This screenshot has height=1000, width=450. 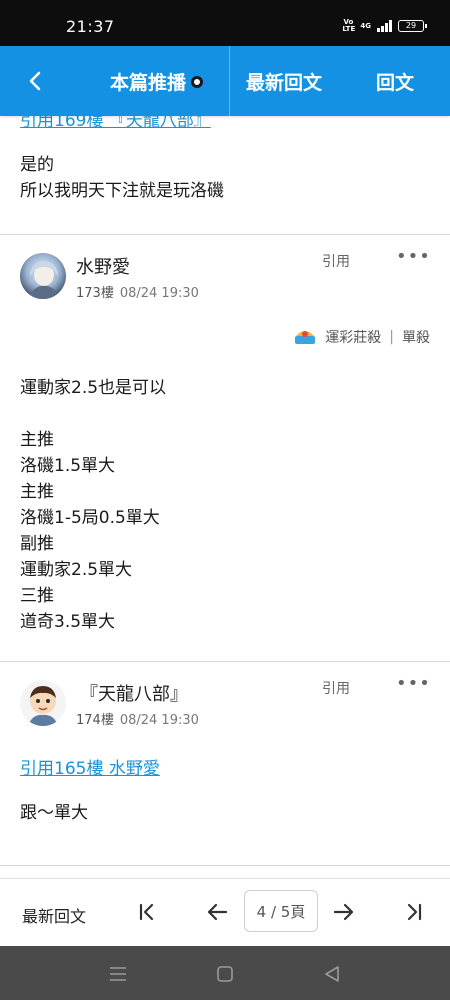 What do you see at coordinates (54, 813) in the screenshot?
I see `post-text: 跟～單大` at bounding box center [54, 813].